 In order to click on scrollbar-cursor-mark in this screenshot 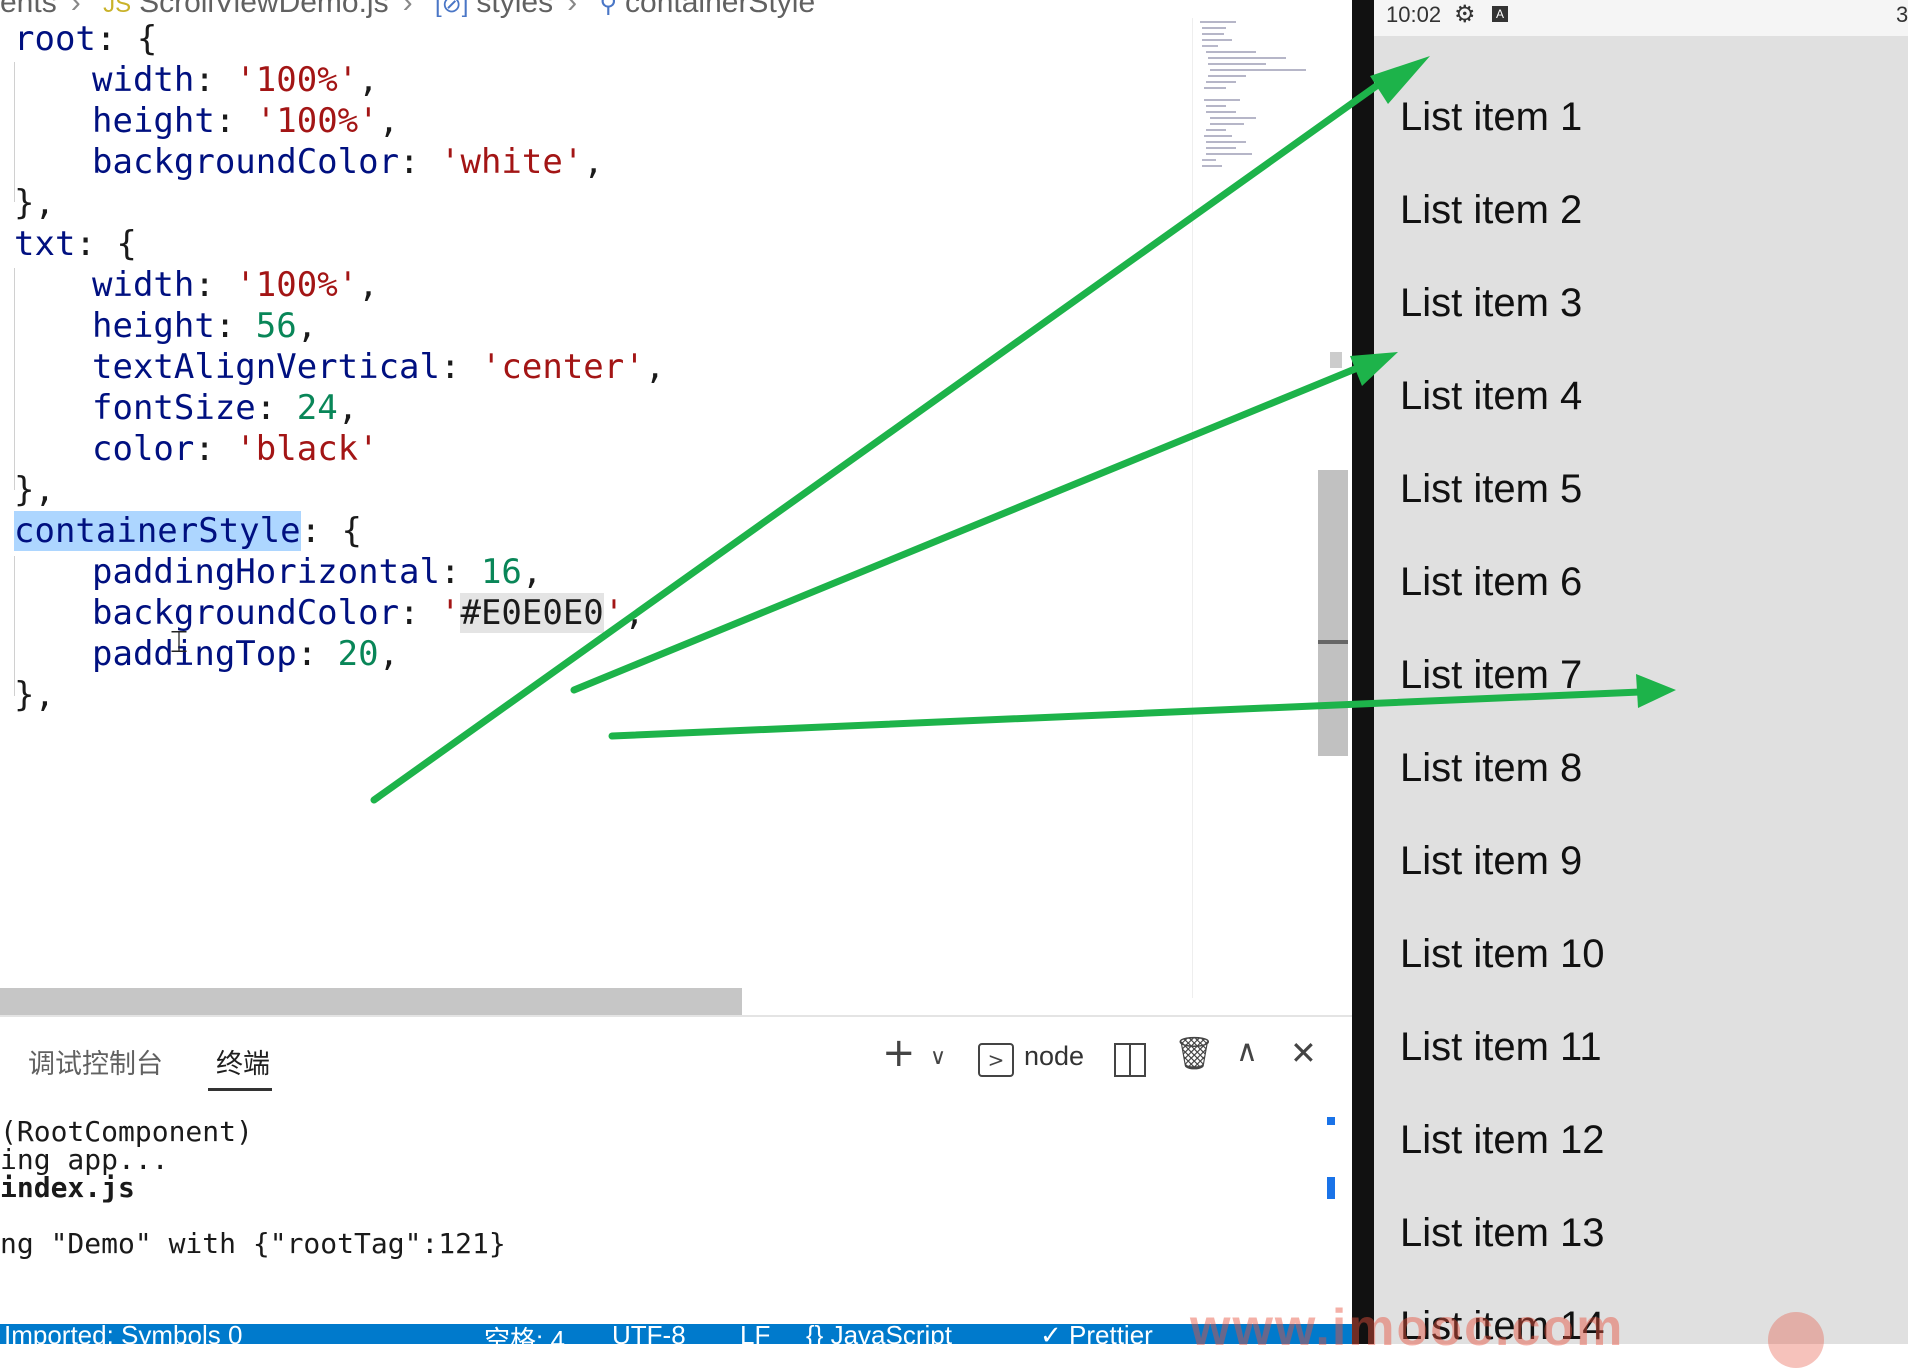, I will do `click(1333, 642)`.